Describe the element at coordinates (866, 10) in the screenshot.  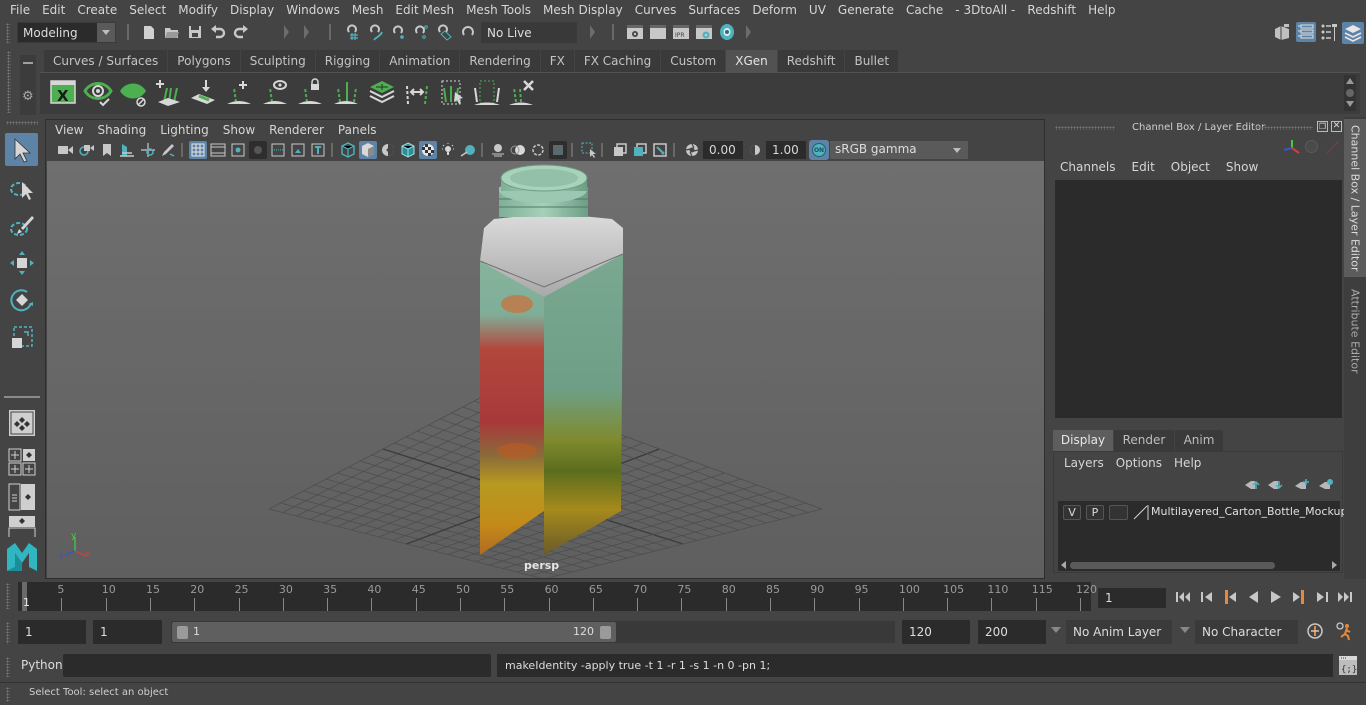
I see `menu-generate: Generate` at that location.